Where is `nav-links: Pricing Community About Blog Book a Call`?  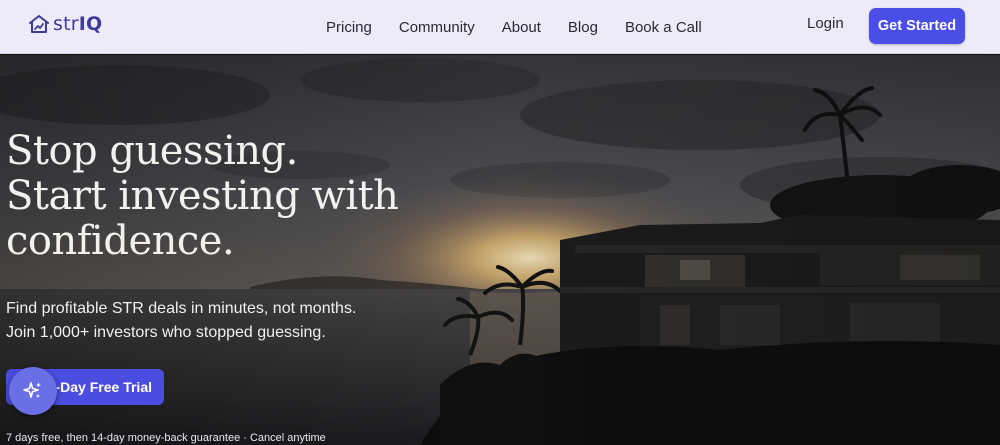 nav-links: Pricing Community About Blog Book a Call is located at coordinates (514, 27).